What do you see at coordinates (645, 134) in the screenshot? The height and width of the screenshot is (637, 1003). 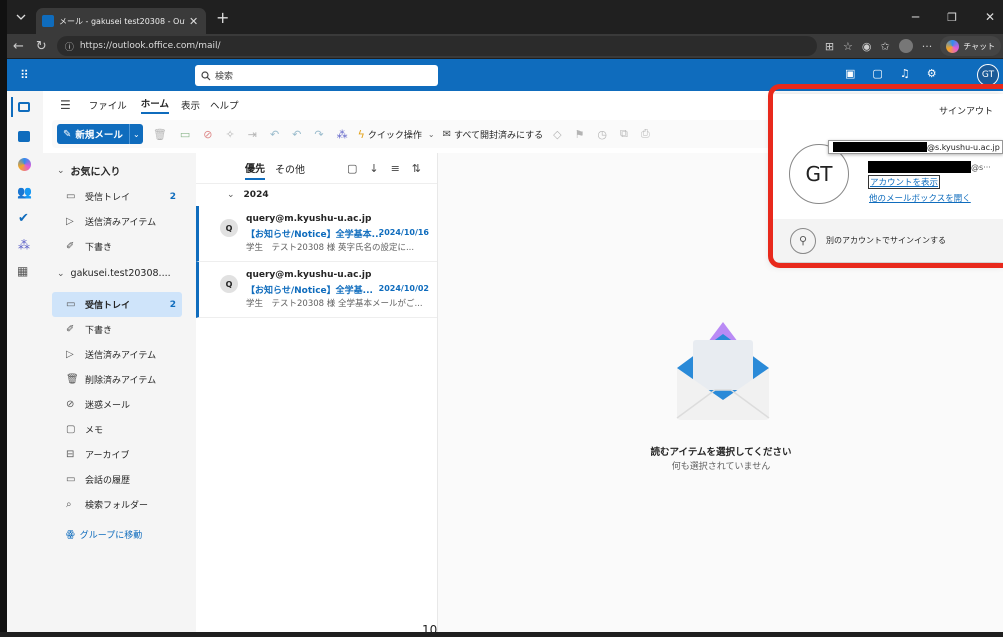 I see `print-icon: ⎙` at bounding box center [645, 134].